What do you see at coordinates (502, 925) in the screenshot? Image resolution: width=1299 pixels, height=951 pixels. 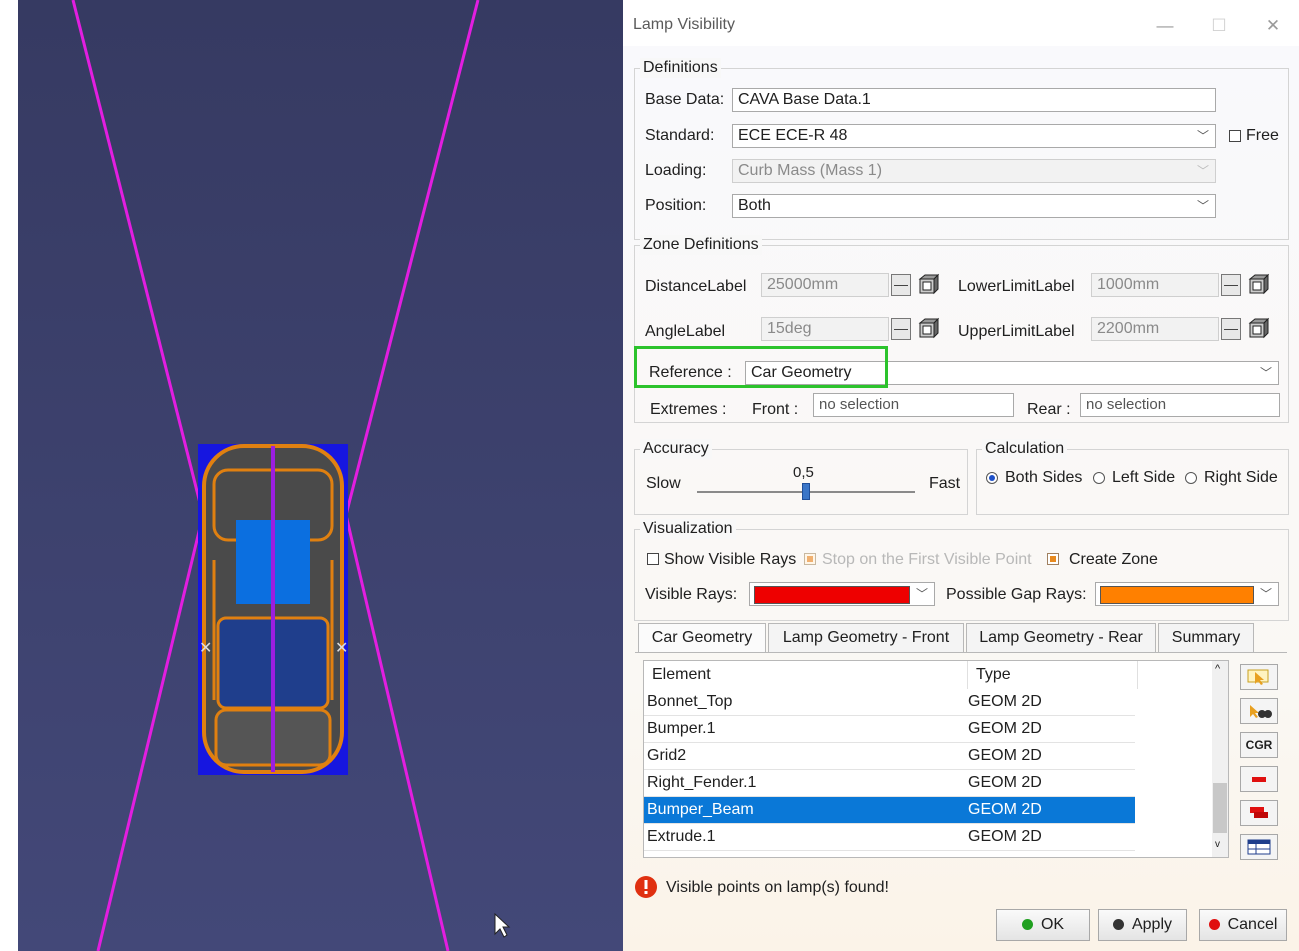 I see `mouse-cursor-icon` at bounding box center [502, 925].